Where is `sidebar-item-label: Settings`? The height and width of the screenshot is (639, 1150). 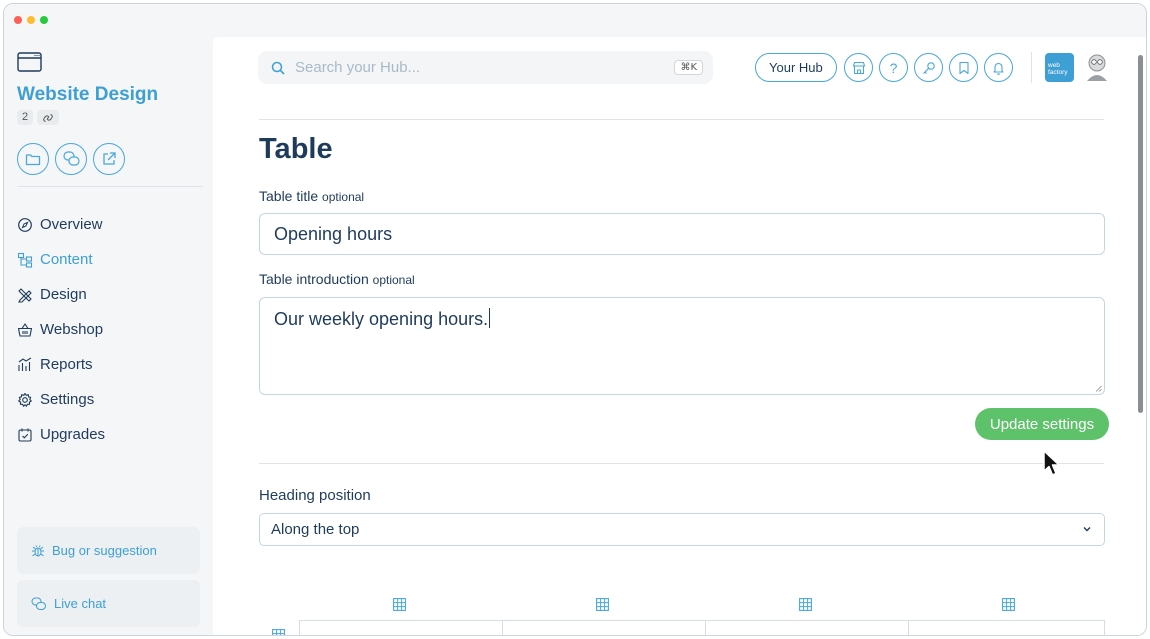 sidebar-item-label: Settings is located at coordinates (67, 399).